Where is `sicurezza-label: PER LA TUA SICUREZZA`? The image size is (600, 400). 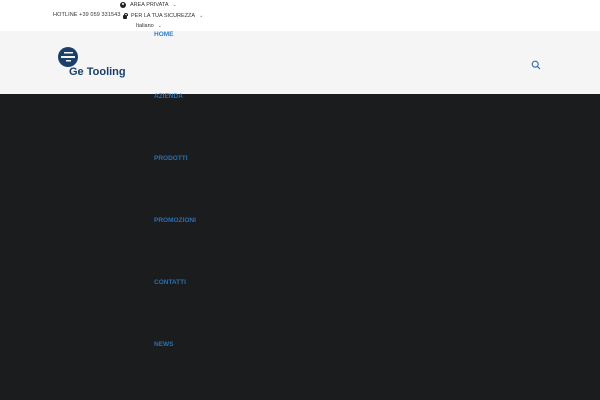
sicurezza-label: PER LA TUA SICUREZZA is located at coordinates (163, 16).